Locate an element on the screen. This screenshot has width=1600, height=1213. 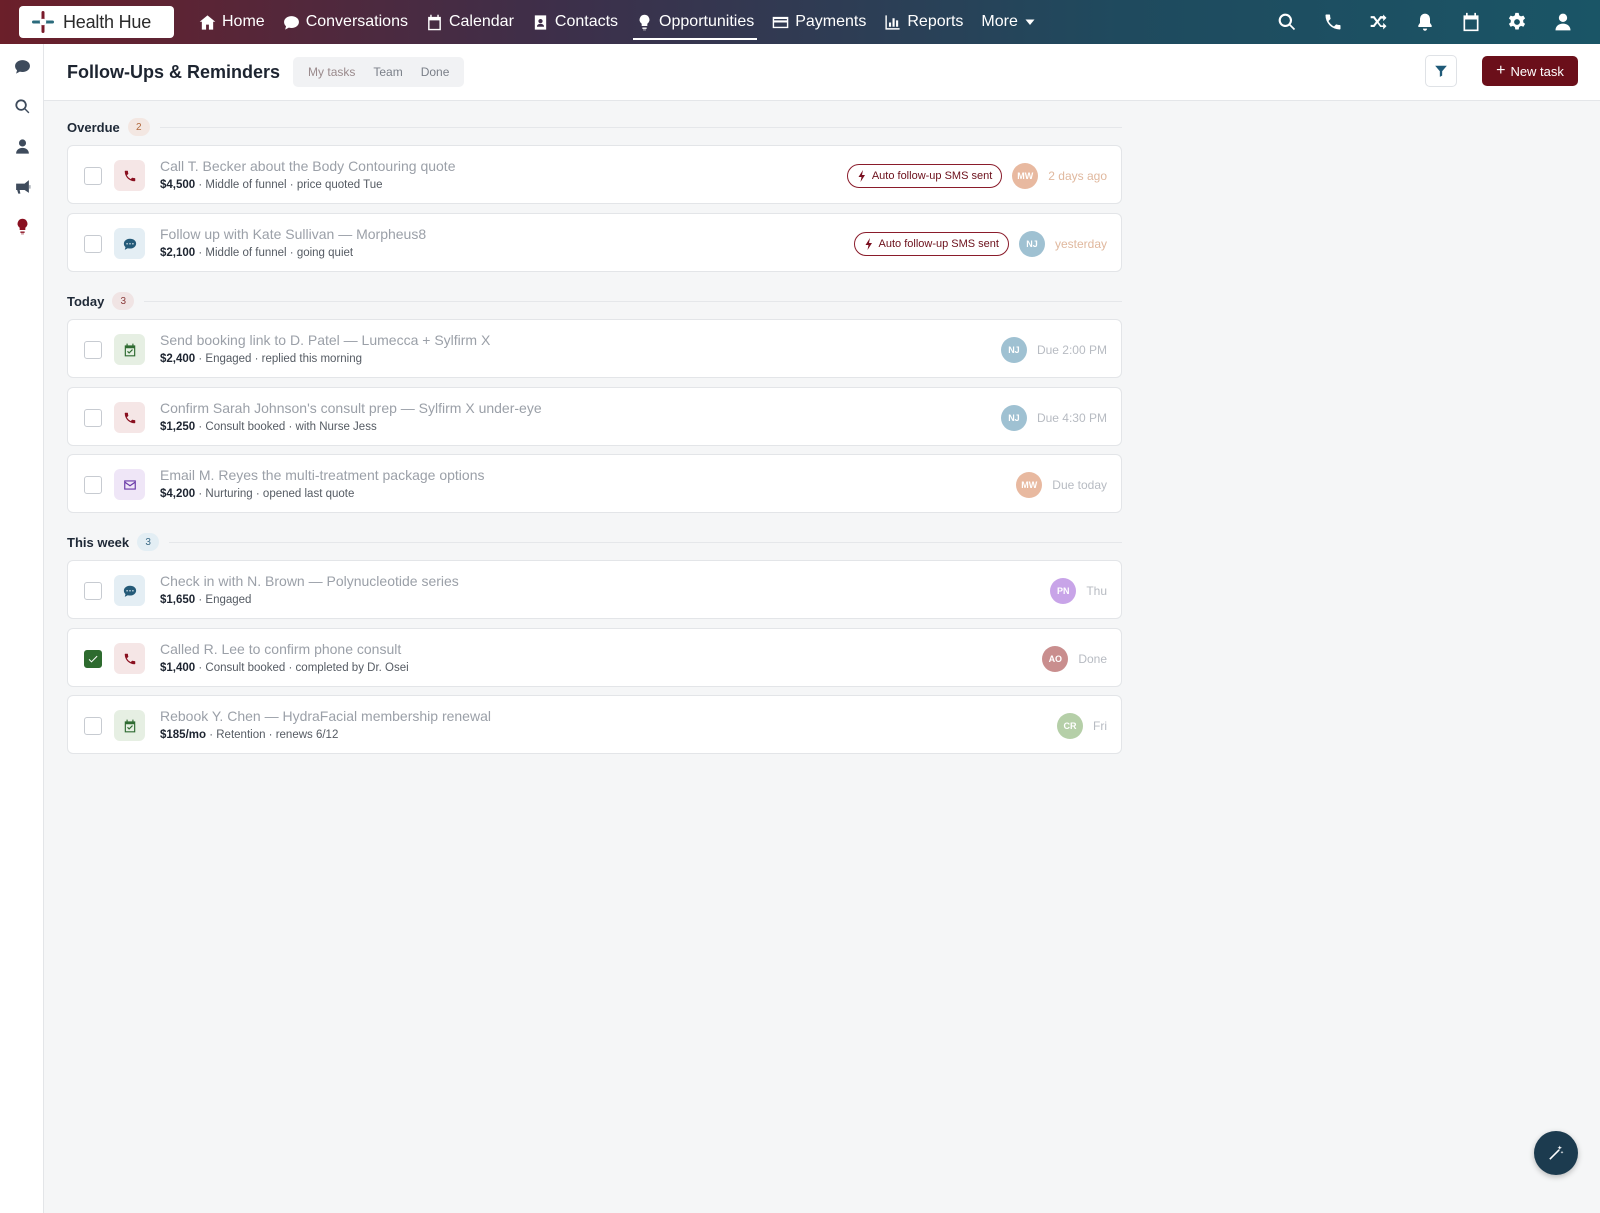
nav-item-opportunities: Opportunities is located at coordinates (695, 22).